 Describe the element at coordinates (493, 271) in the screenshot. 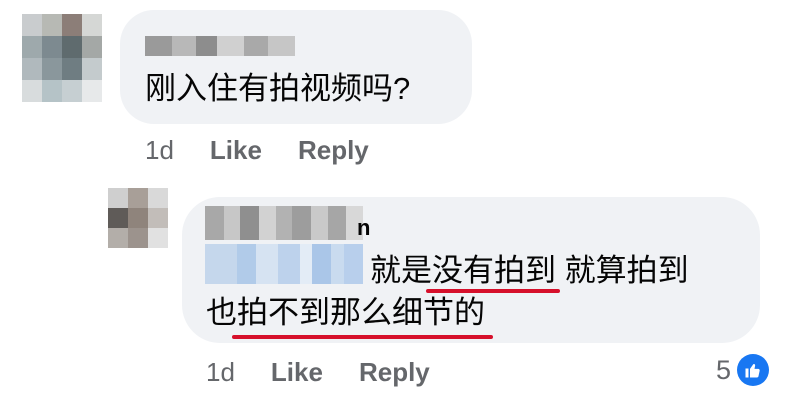

I see `underlined-text: 没有拍到` at that location.